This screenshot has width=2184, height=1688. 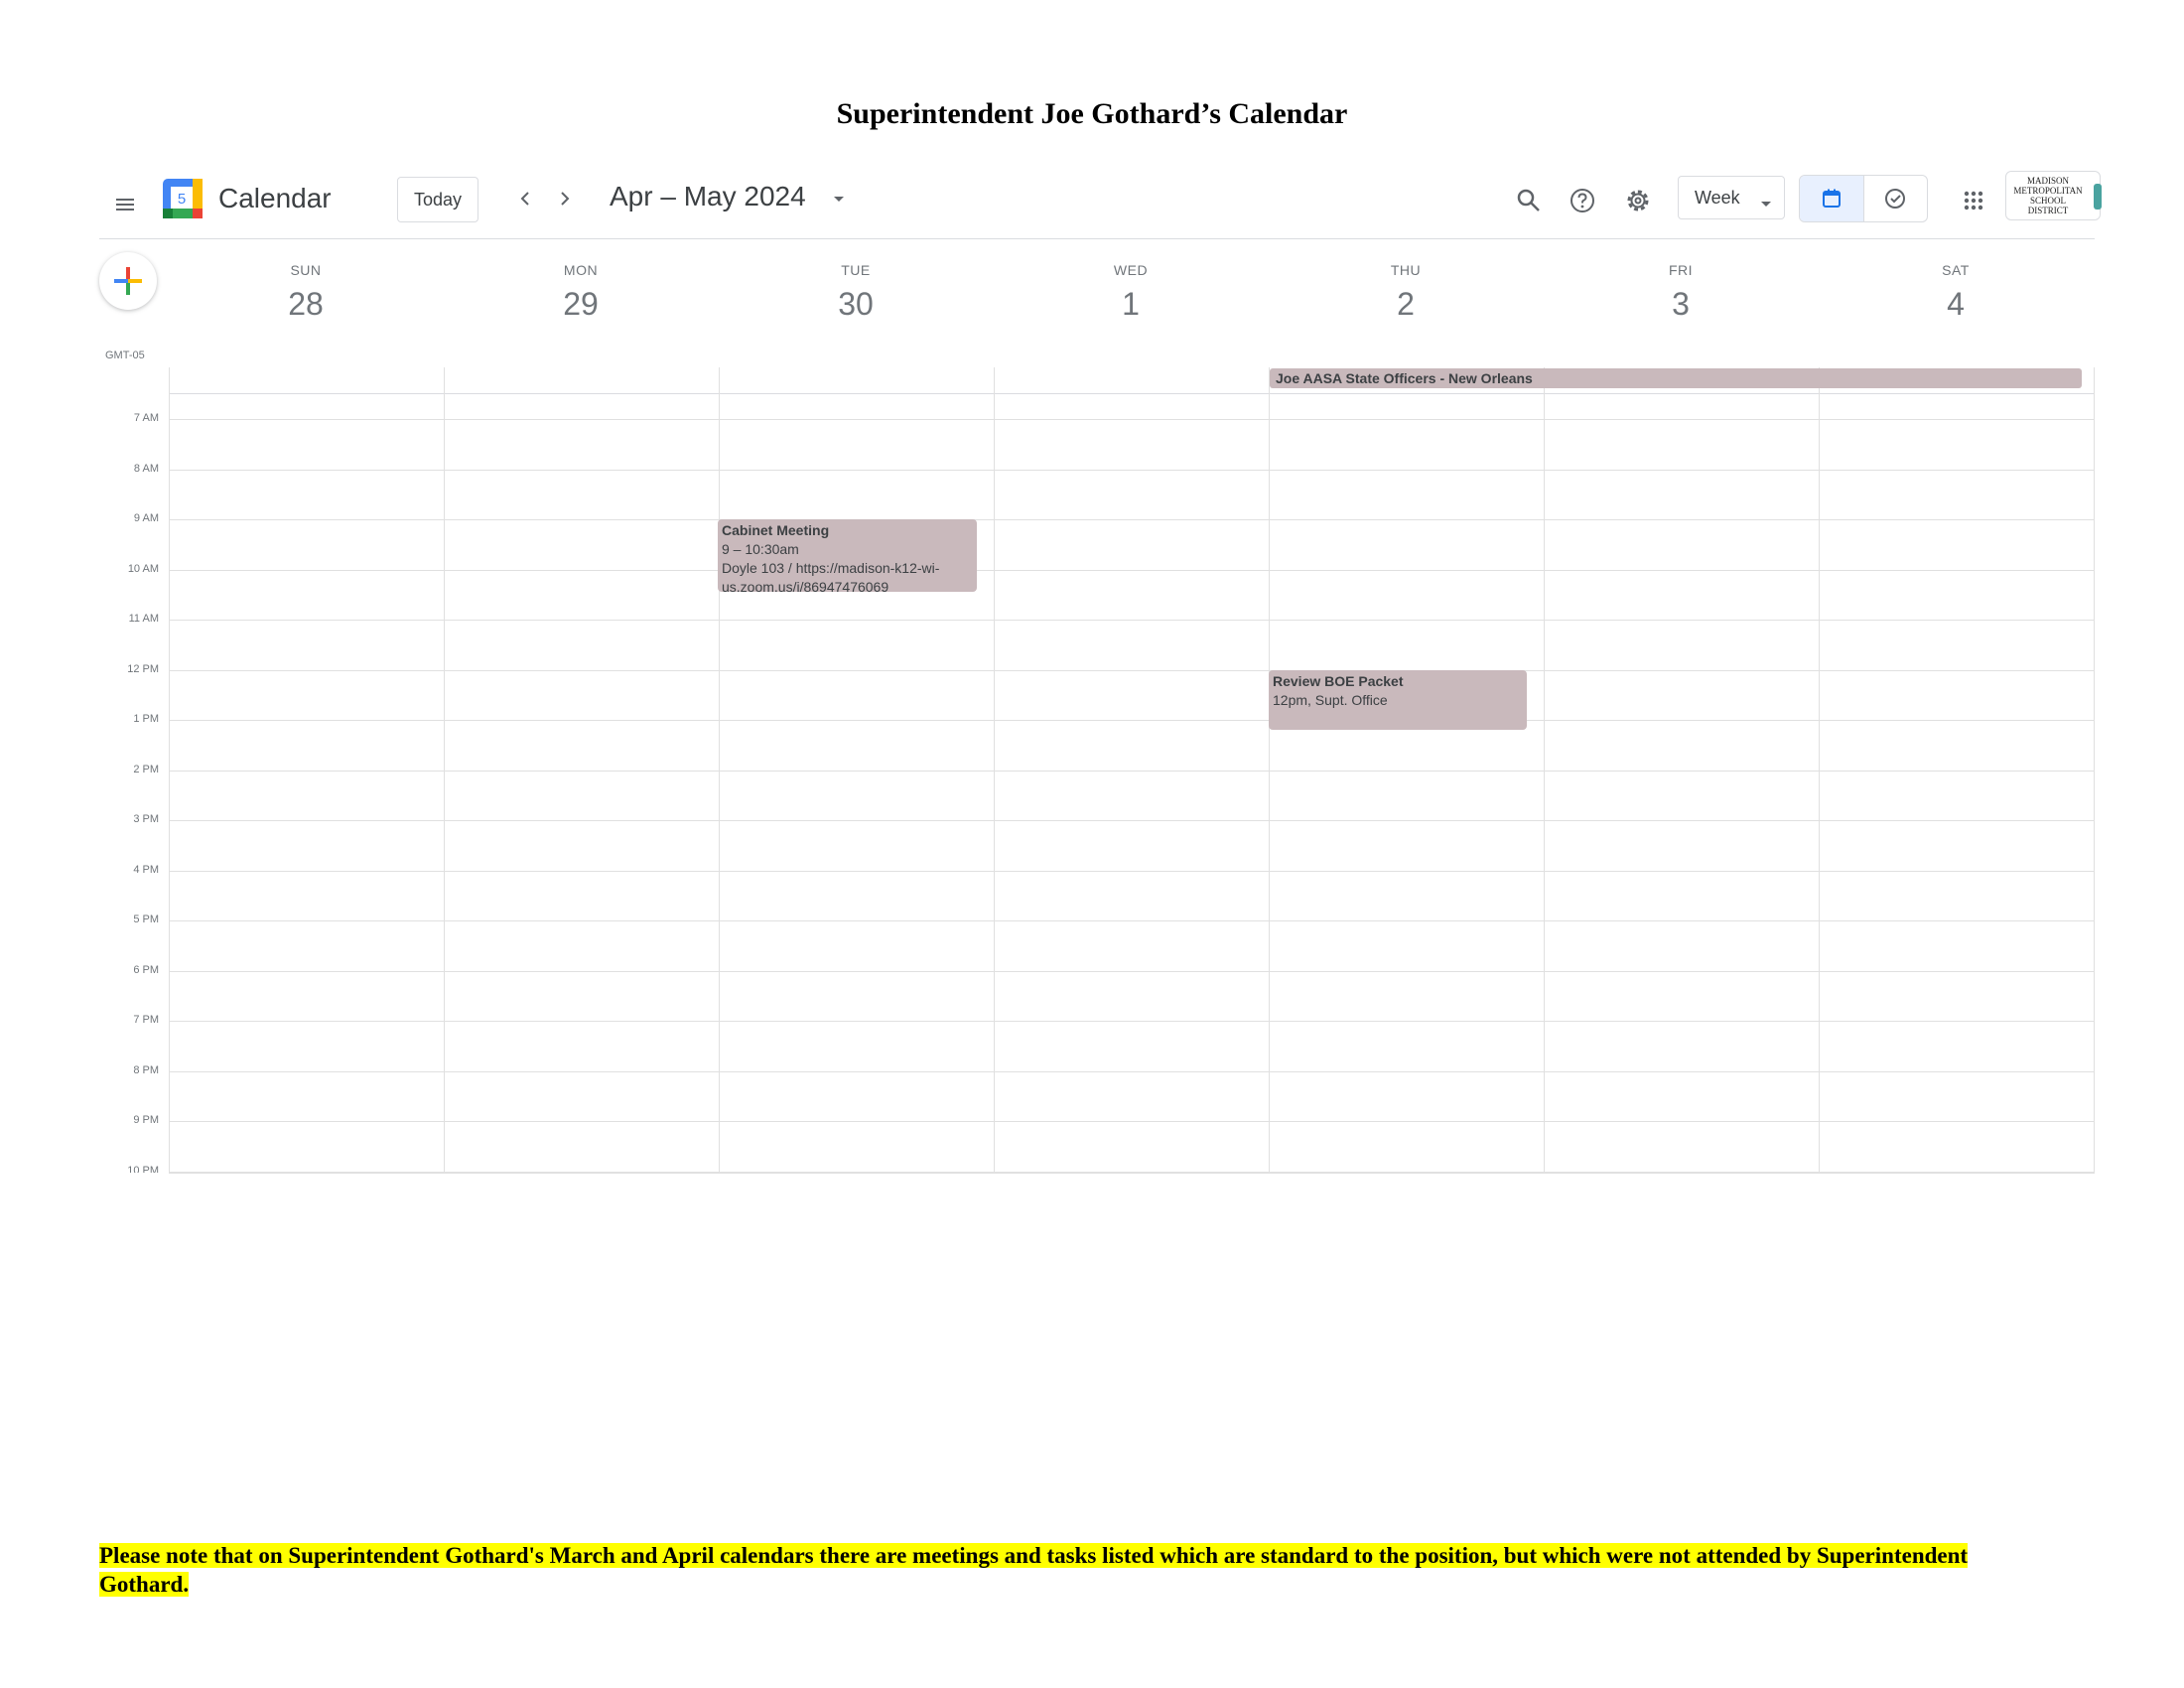 What do you see at coordinates (1681, 270) in the screenshot?
I see `day-of-week: FRI` at bounding box center [1681, 270].